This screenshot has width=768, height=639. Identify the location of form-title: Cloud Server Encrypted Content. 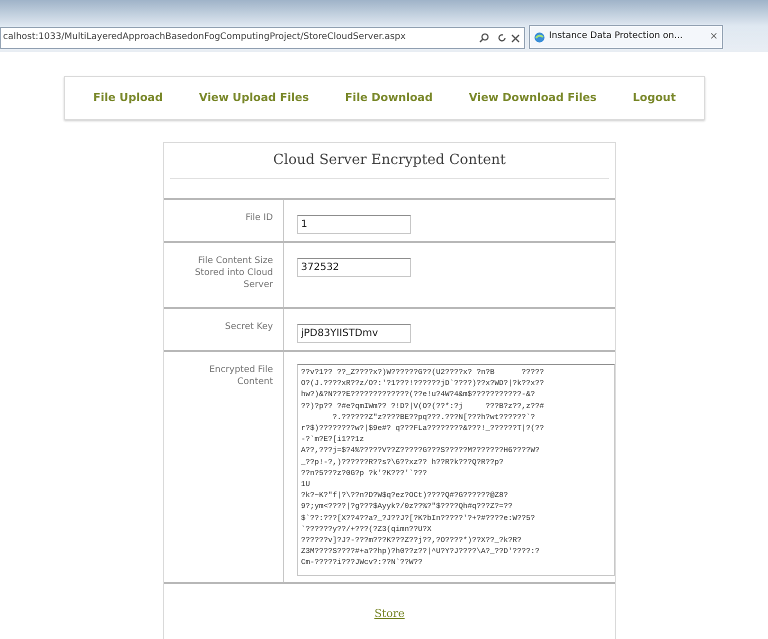
(389, 161).